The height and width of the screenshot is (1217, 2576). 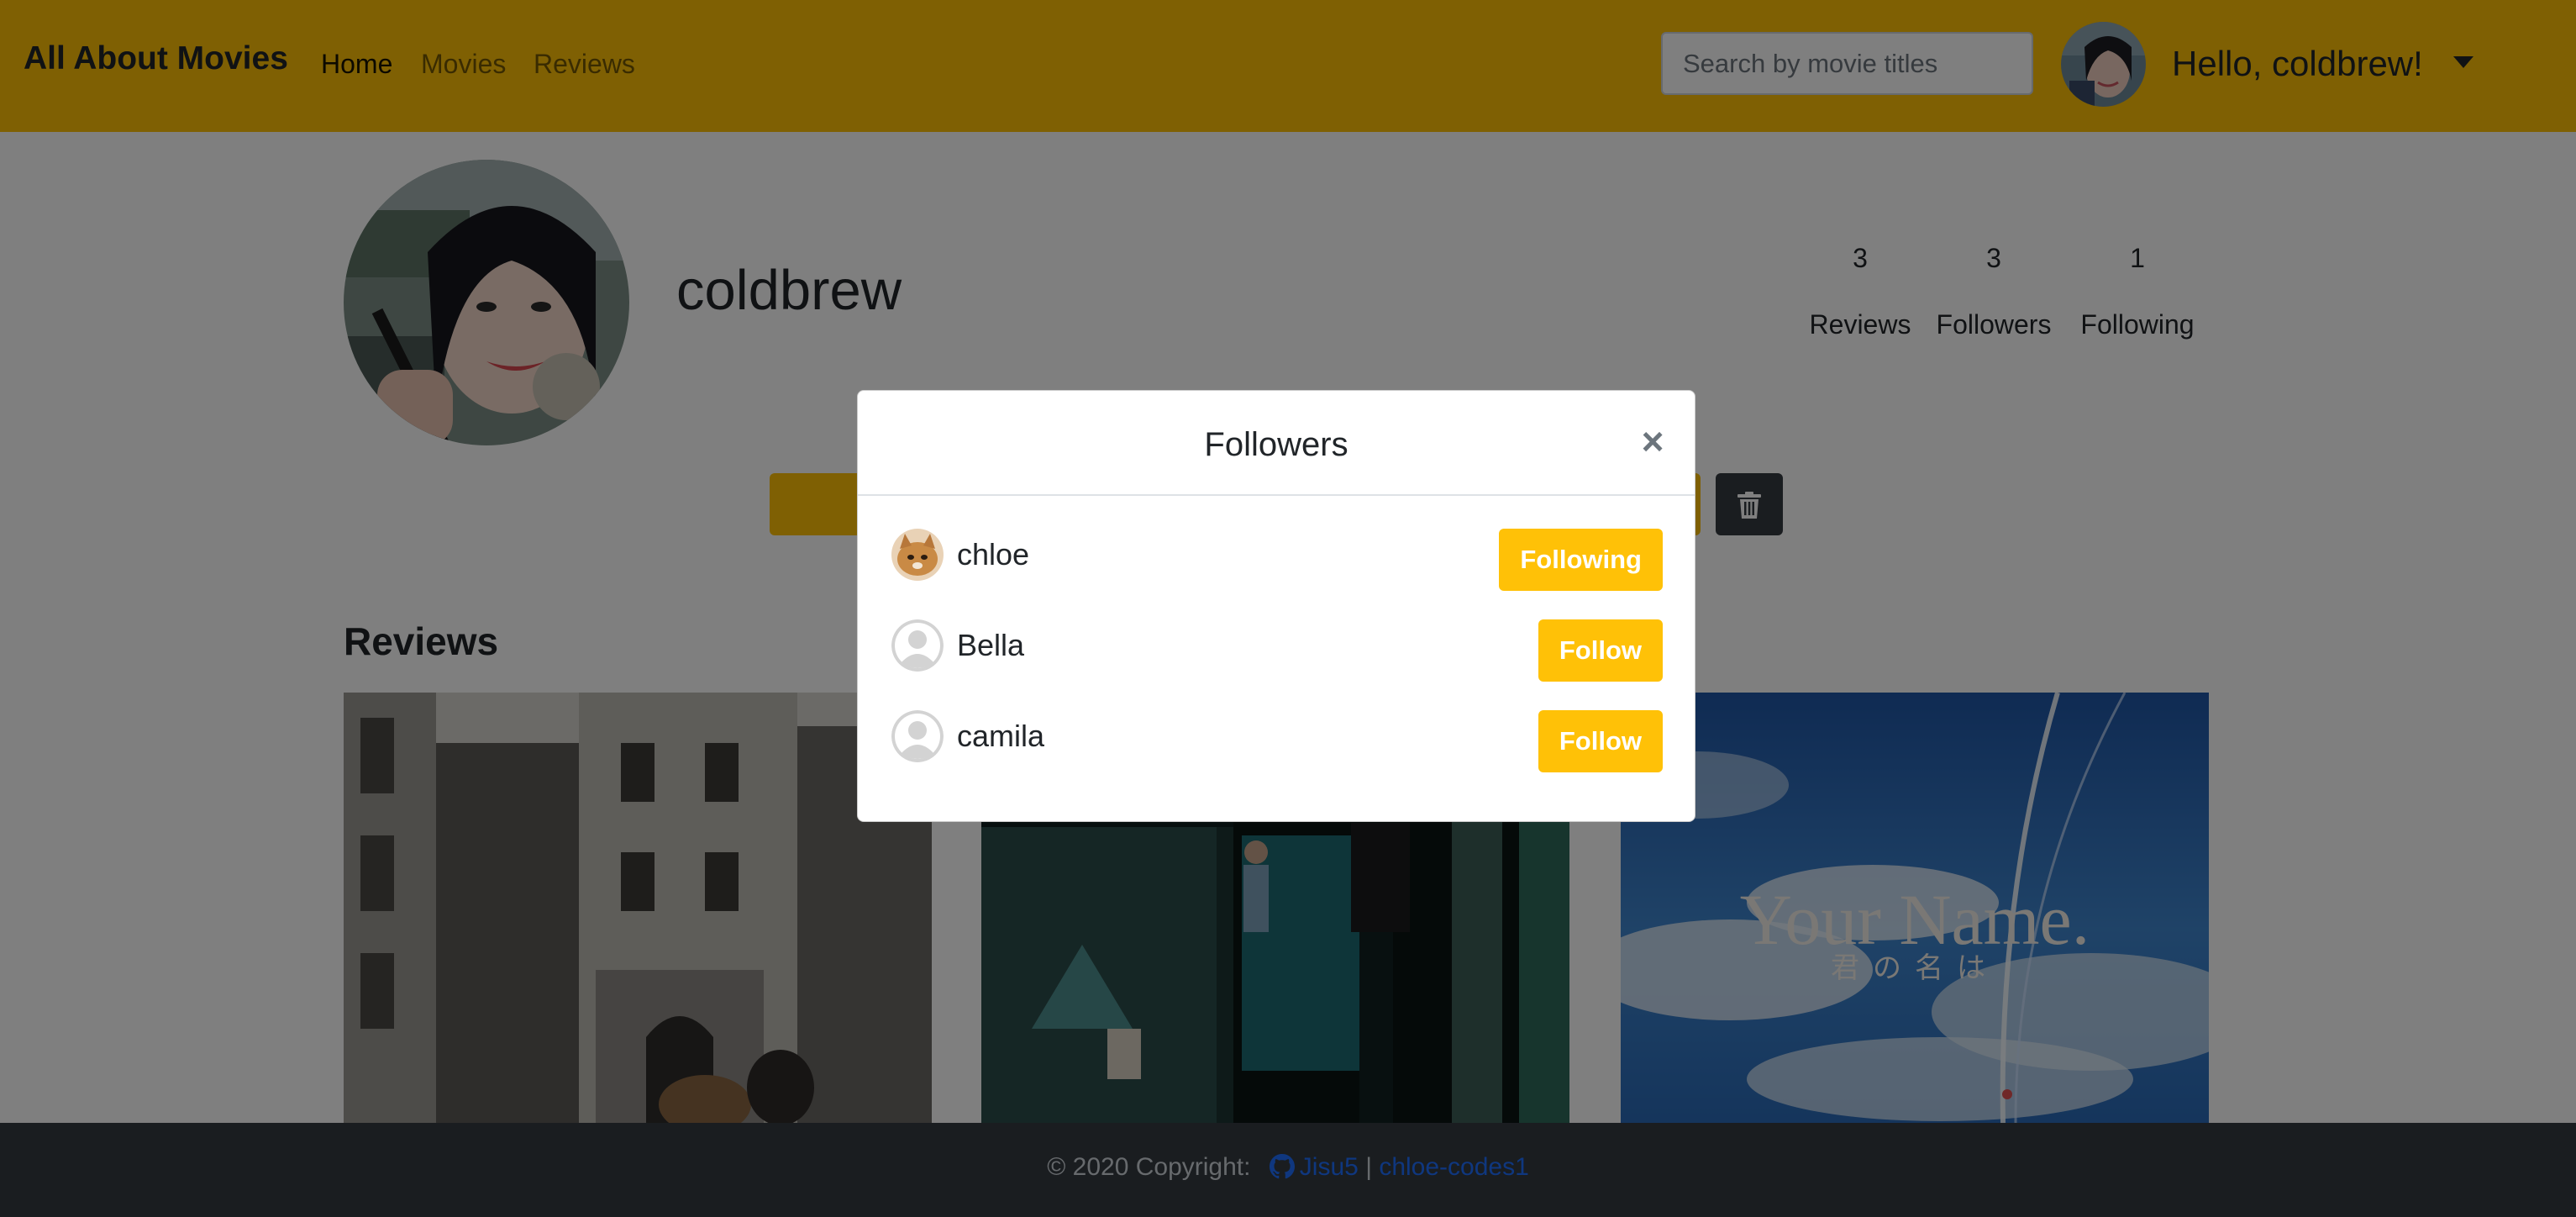 What do you see at coordinates (1652, 441) in the screenshot?
I see `close-icon: ×` at bounding box center [1652, 441].